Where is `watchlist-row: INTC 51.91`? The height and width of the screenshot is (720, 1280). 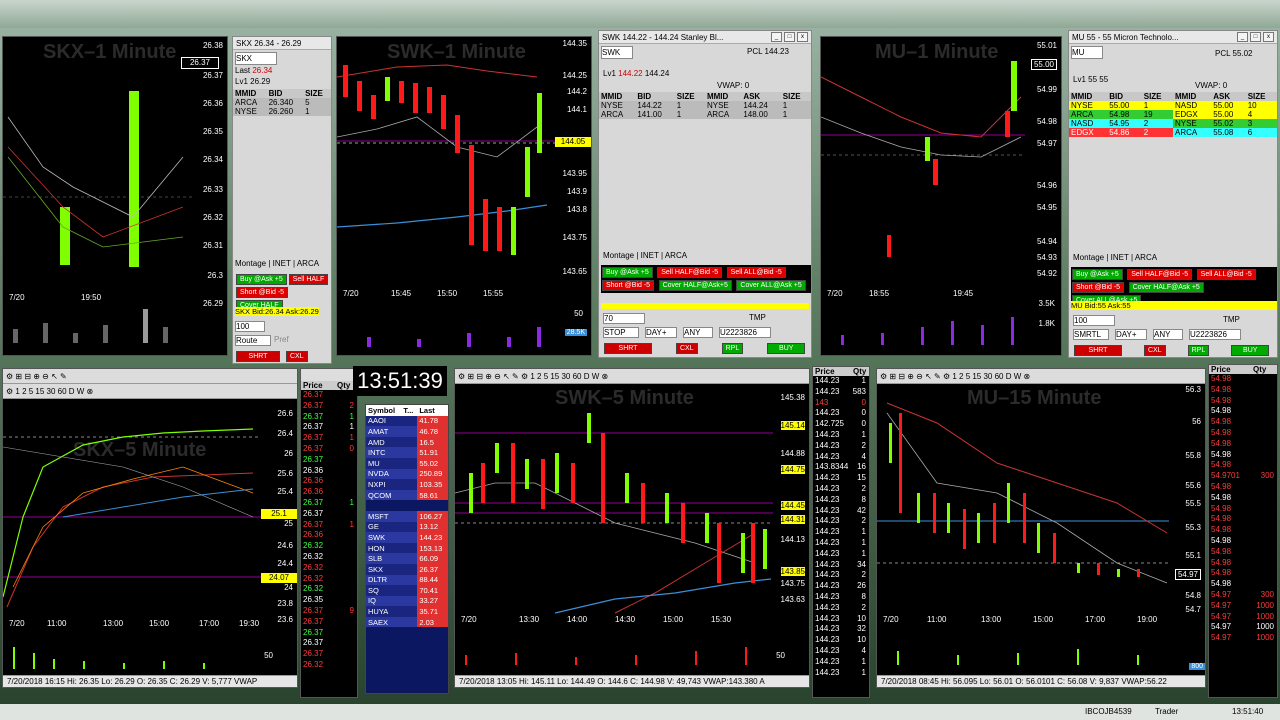 watchlist-row: INTC 51.91 is located at coordinates (407, 452).